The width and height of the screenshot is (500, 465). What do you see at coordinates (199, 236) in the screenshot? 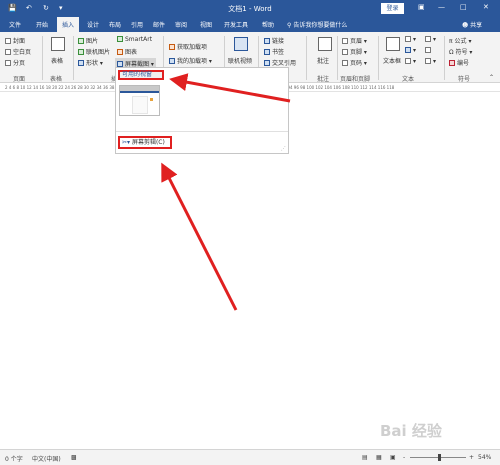
I see `arrow-to-screen-clipping` at bounding box center [199, 236].